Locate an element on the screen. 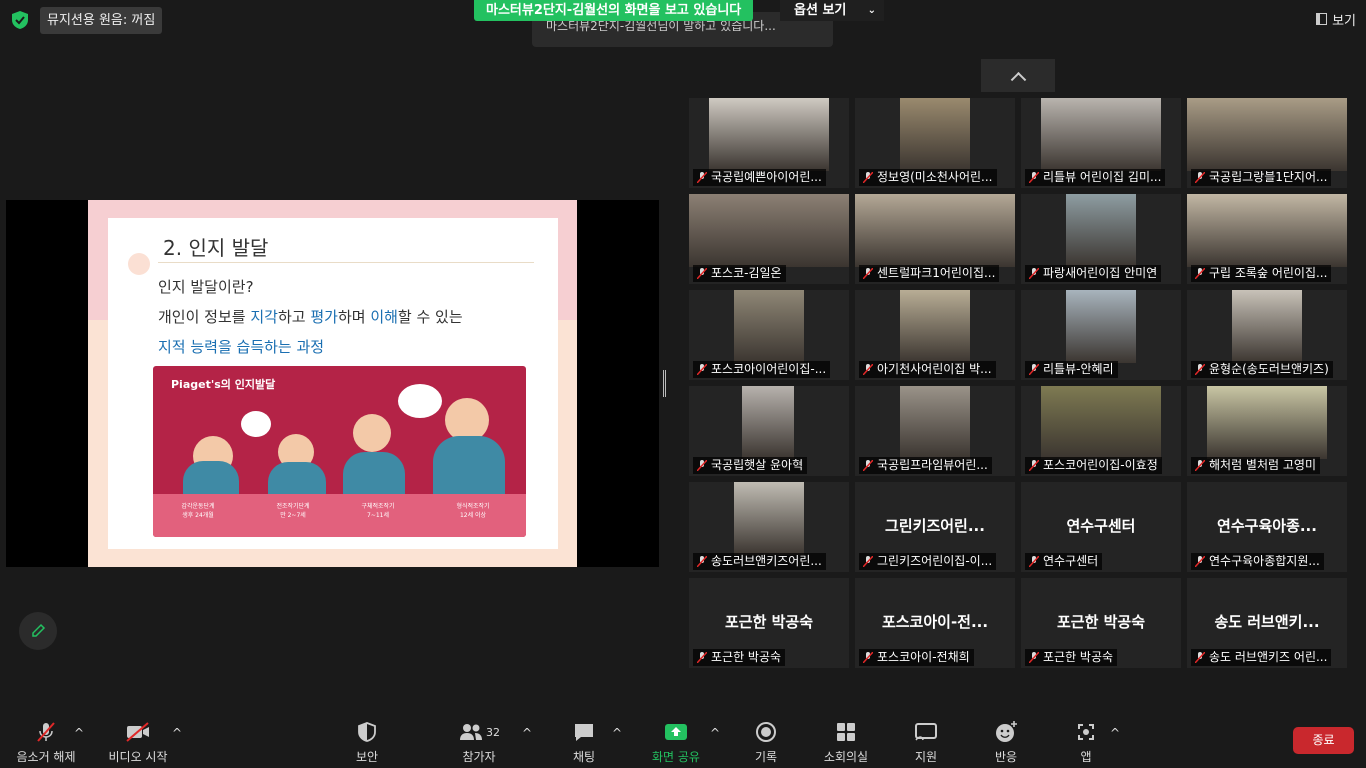 The image size is (1366, 768). participants-button: 32 참가자 is located at coordinates (479, 743).